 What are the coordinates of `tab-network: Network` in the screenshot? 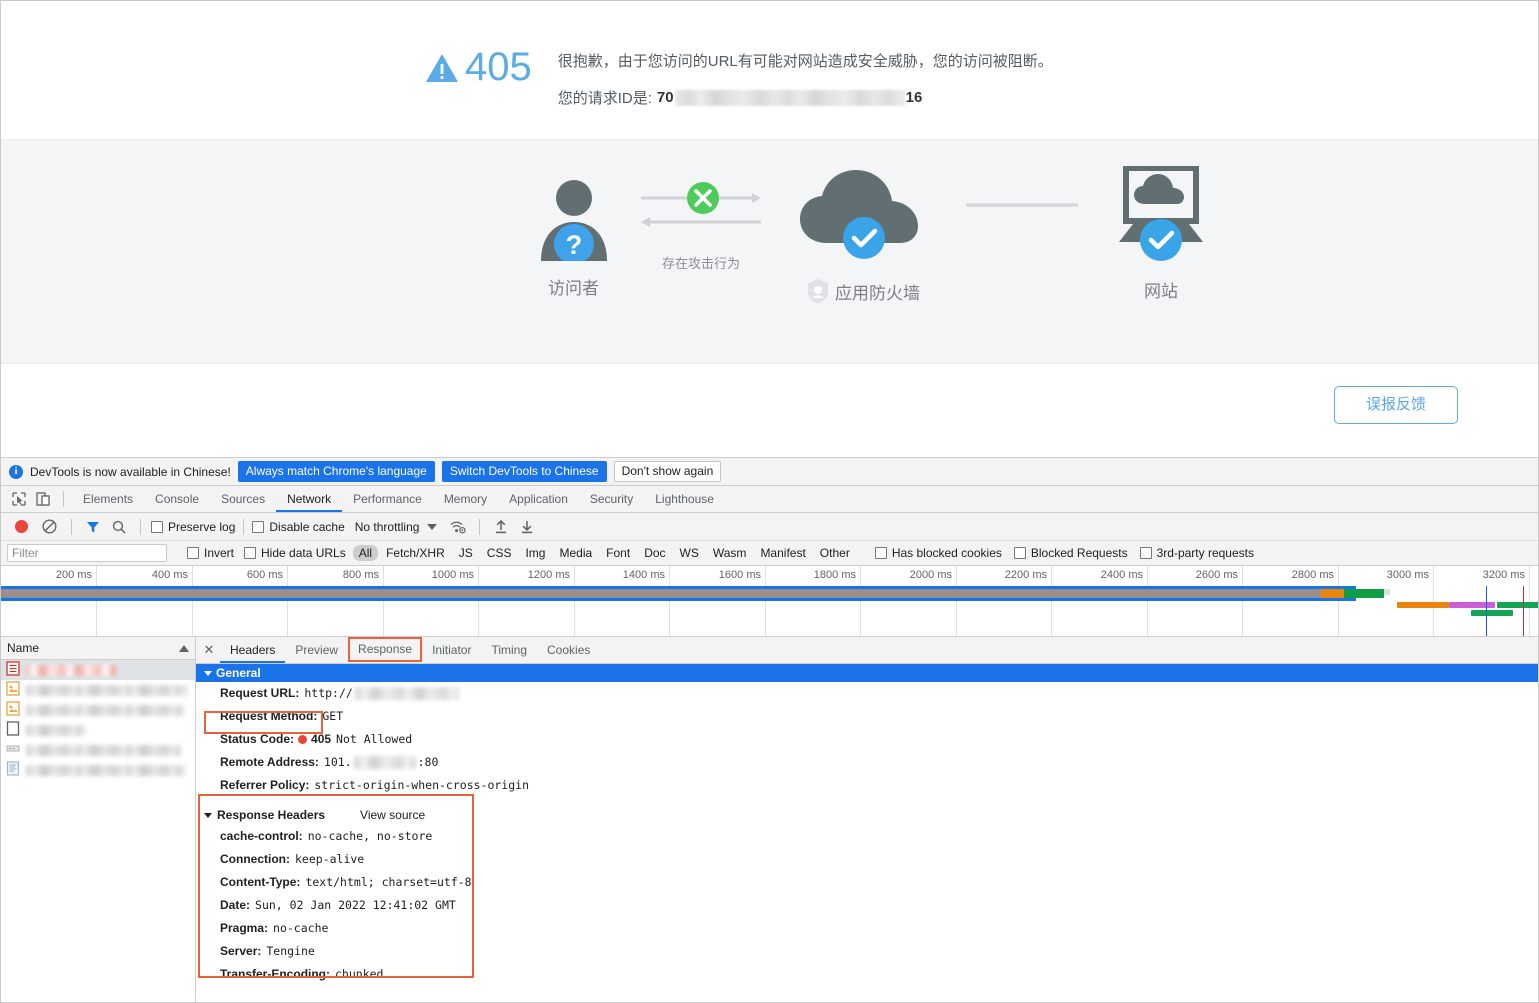 It's located at (309, 499).